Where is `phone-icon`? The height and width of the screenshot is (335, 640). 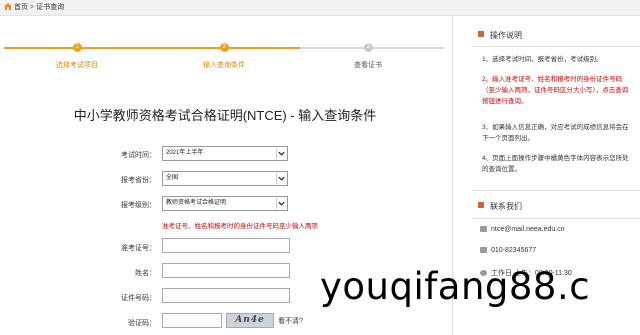 phone-icon is located at coordinates (483, 250).